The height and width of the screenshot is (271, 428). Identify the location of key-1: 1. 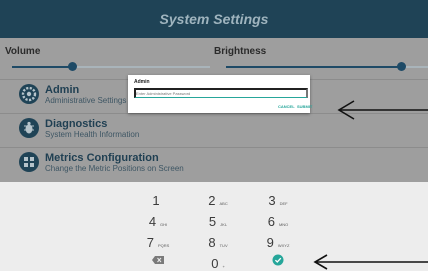
(158, 197).